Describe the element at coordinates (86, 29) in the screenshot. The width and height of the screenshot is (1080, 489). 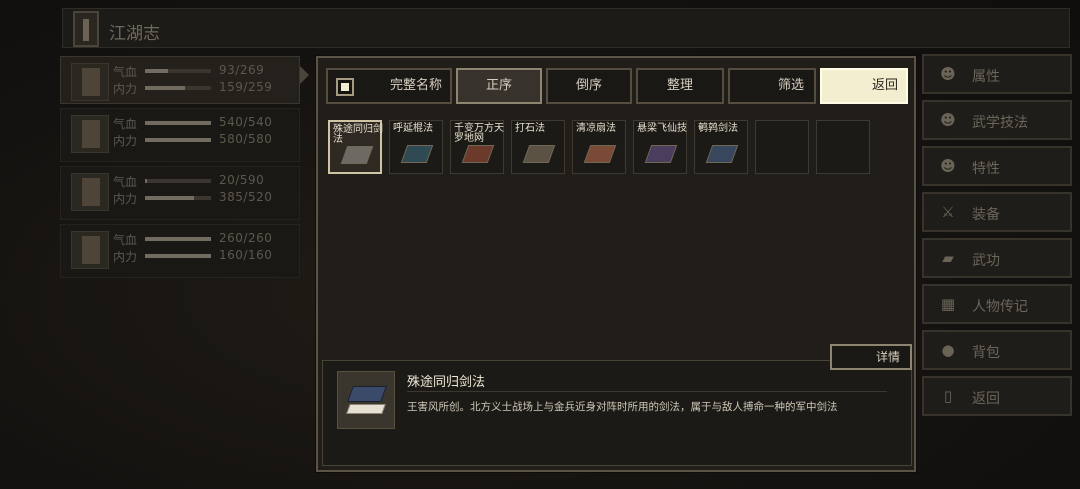
I see `journal-icon` at that location.